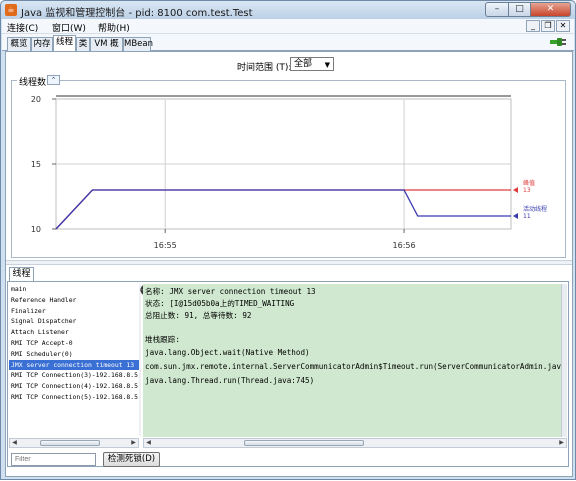 The height and width of the screenshot is (481, 576). I want to click on java-coffee-icon: ☕, so click(11, 10).